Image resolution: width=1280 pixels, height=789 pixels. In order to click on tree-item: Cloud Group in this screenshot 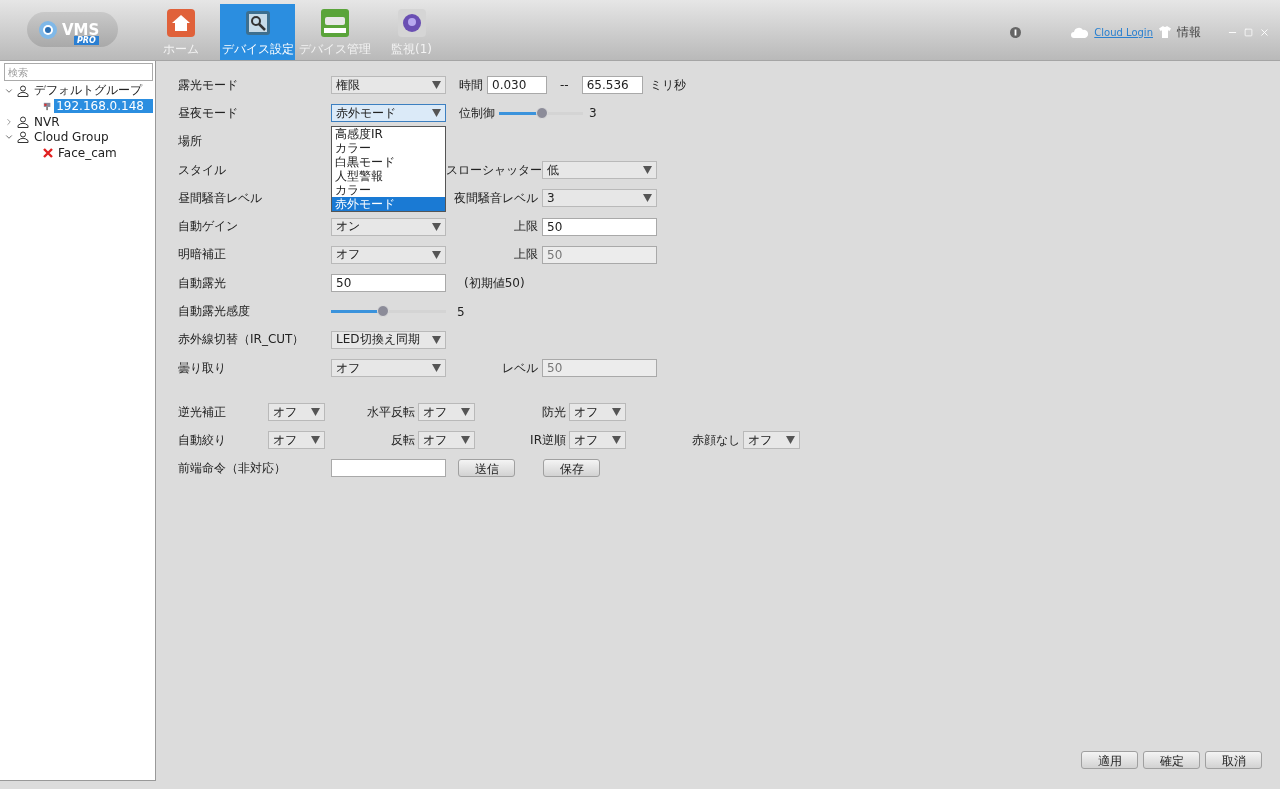, I will do `click(71, 137)`.